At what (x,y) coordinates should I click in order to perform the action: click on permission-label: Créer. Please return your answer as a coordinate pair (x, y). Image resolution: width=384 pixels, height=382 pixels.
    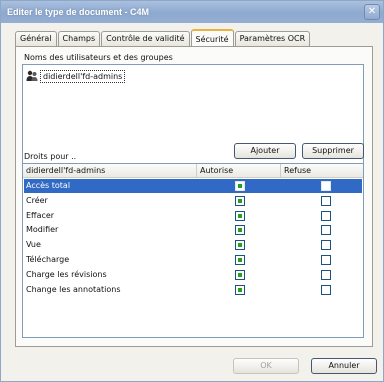
    Looking at the image, I should click on (37, 200).